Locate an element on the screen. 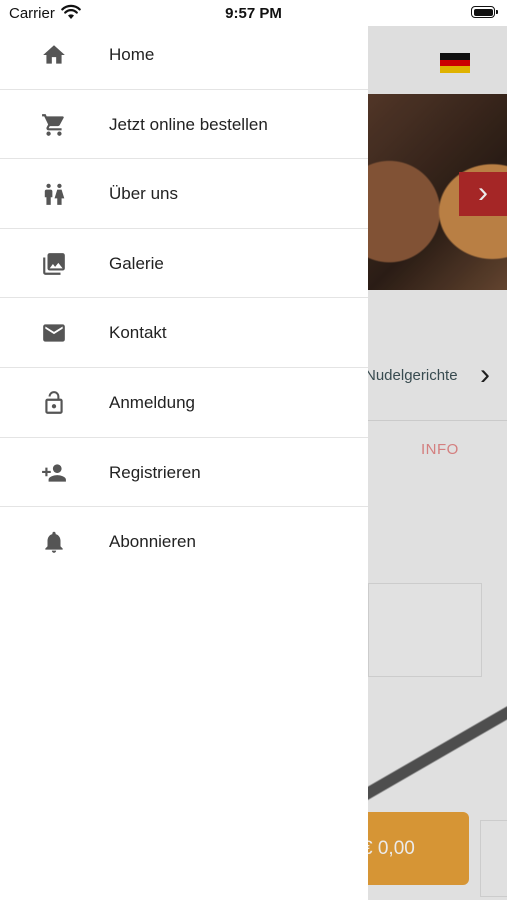  clock: 9:57 PM is located at coordinates (253, 13).